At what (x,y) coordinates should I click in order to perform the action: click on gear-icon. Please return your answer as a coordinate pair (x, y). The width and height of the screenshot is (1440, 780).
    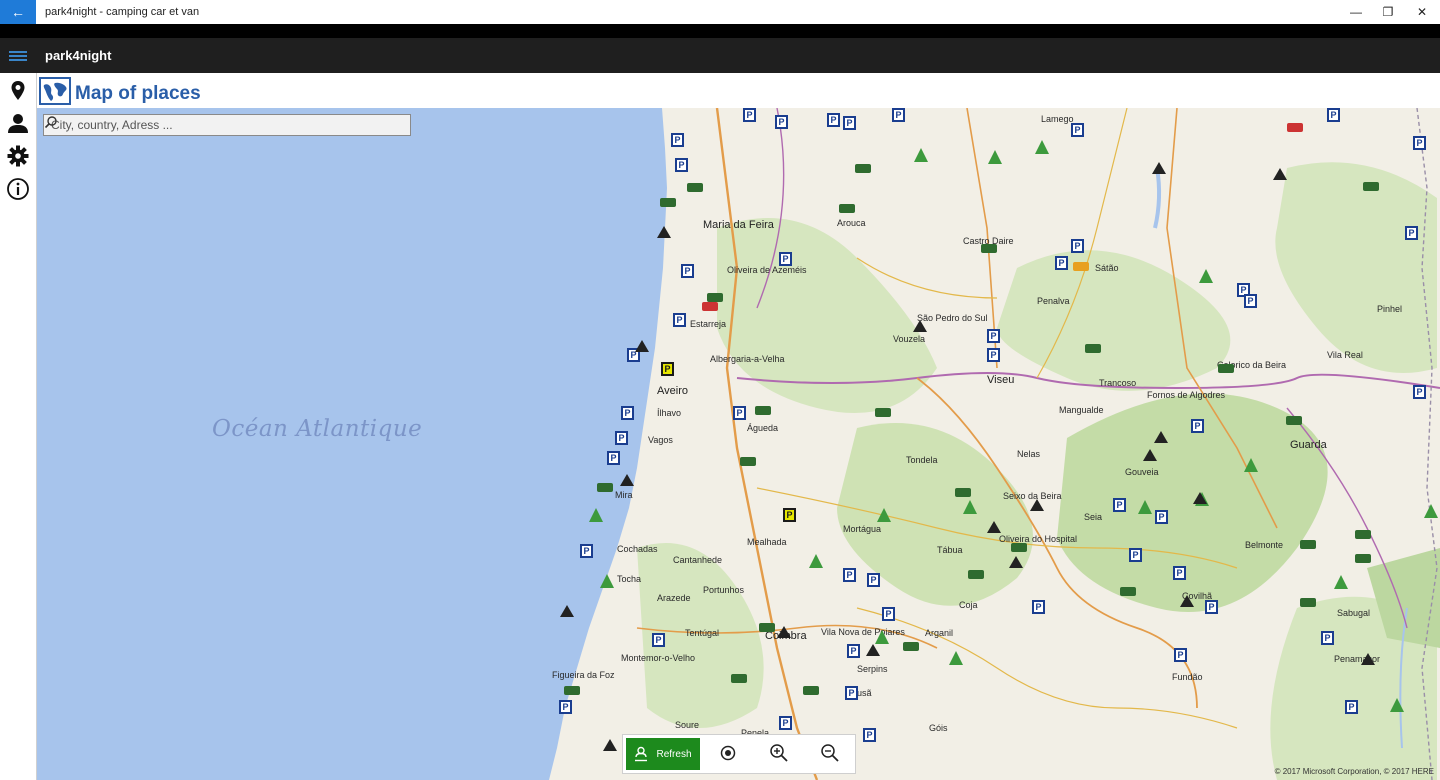
    Looking at the image, I should click on (18, 156).